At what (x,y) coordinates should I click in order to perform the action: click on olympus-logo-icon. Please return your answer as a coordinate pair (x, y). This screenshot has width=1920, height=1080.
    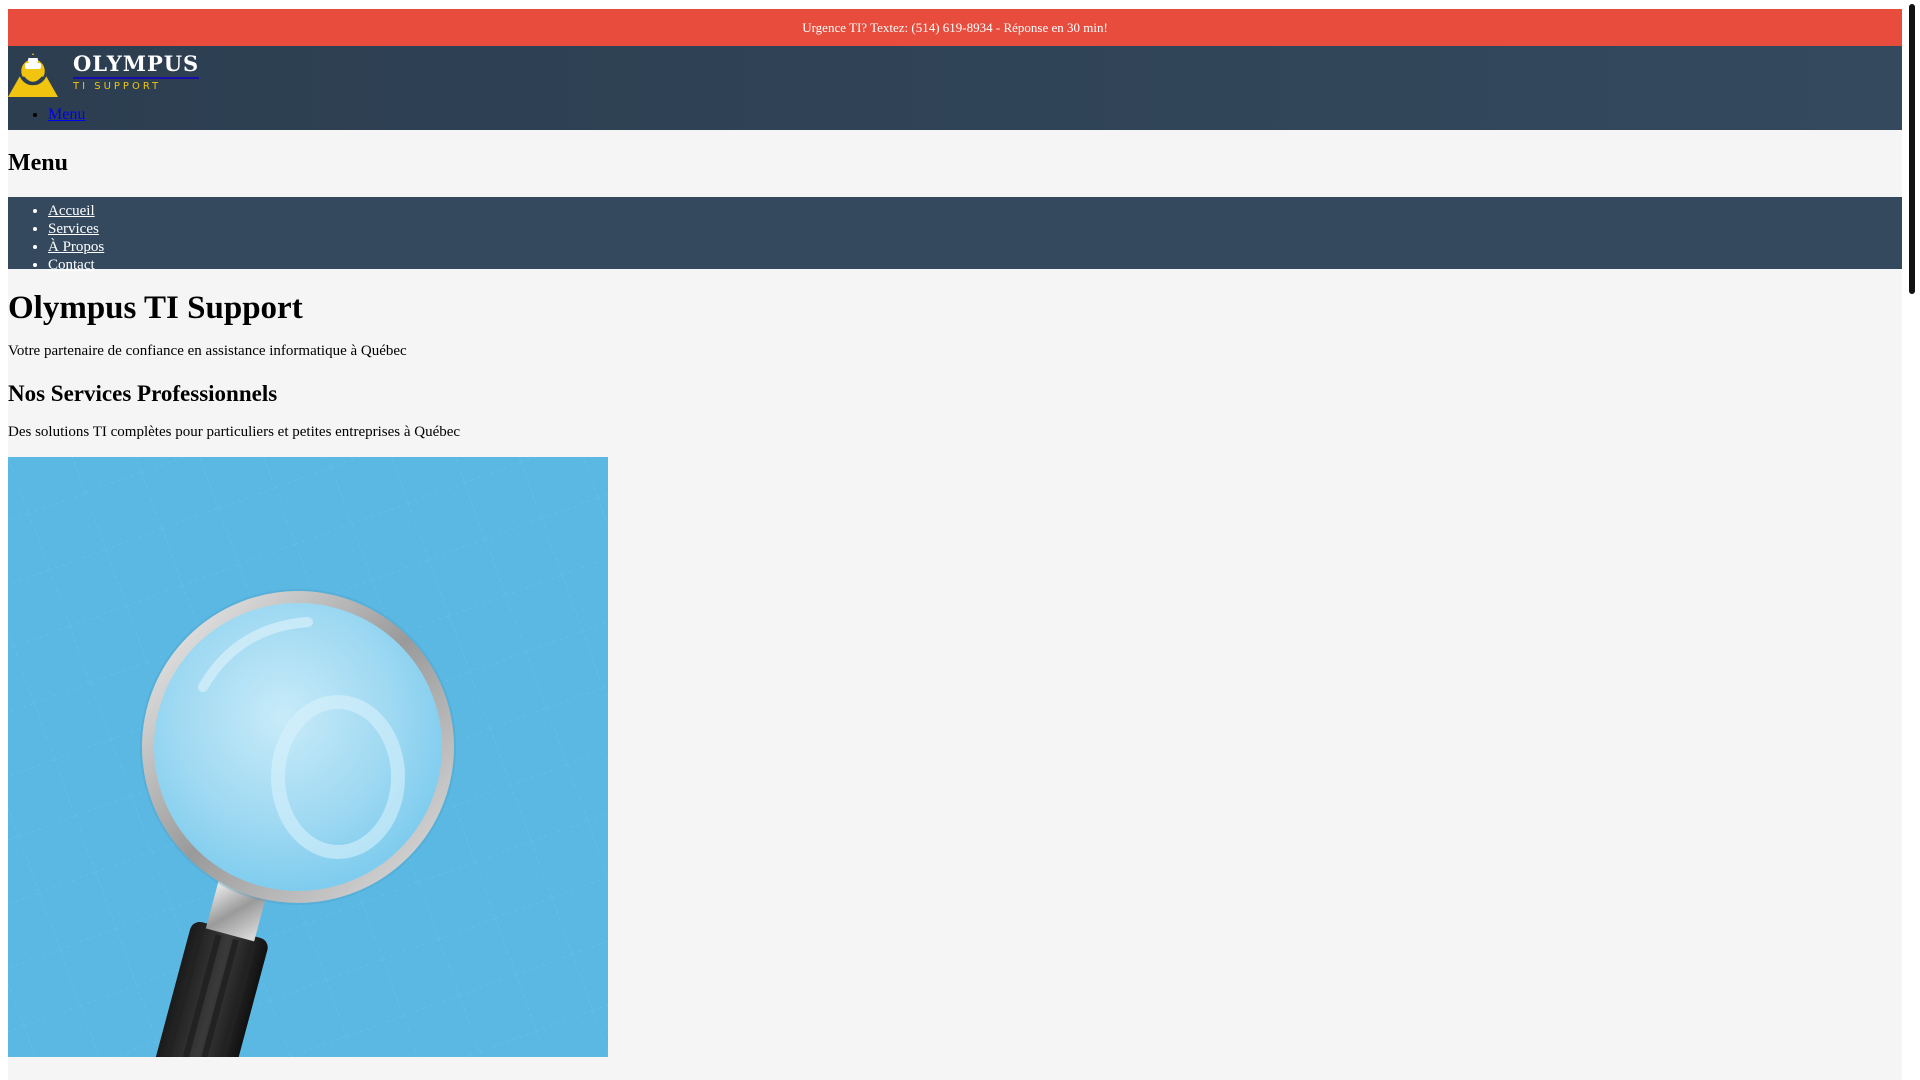
    Looking at the image, I should click on (33, 75).